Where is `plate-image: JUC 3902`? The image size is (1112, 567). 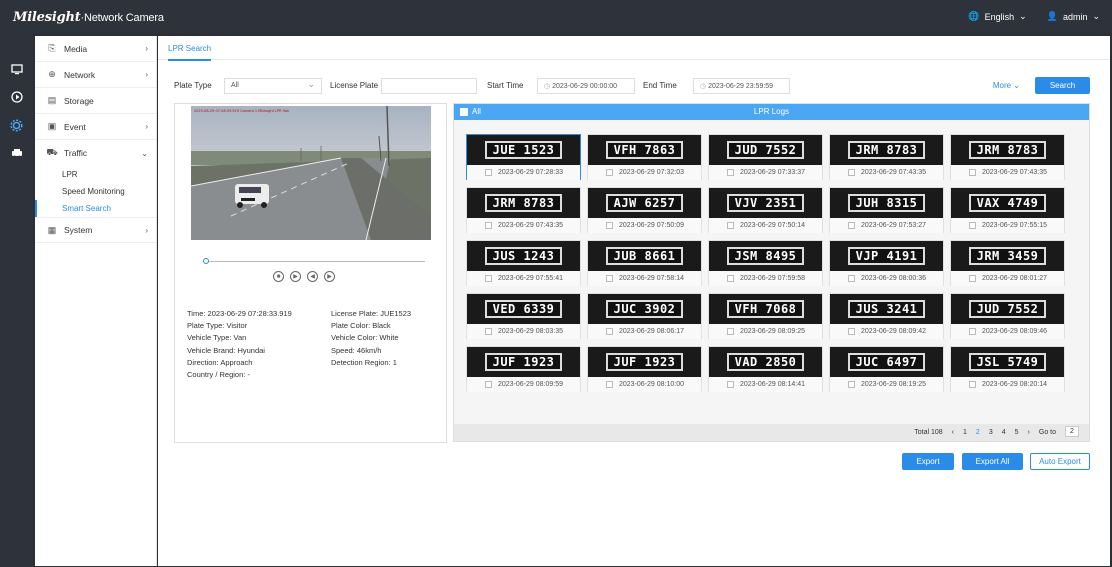 plate-image: JUC 3902 is located at coordinates (644, 309).